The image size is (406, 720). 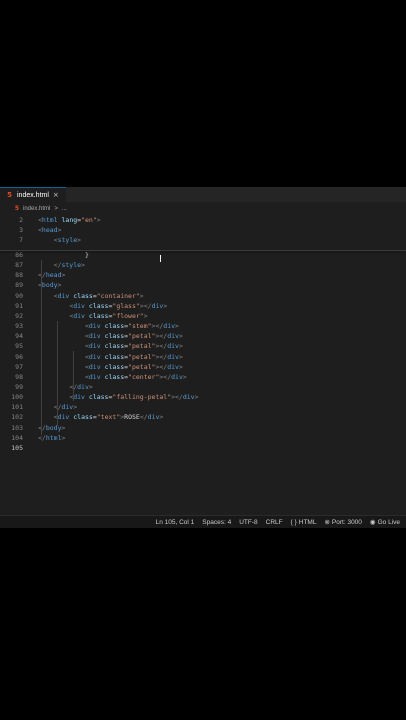 What do you see at coordinates (216, 522) in the screenshot?
I see `indentation-setting: Spaces: 4` at bounding box center [216, 522].